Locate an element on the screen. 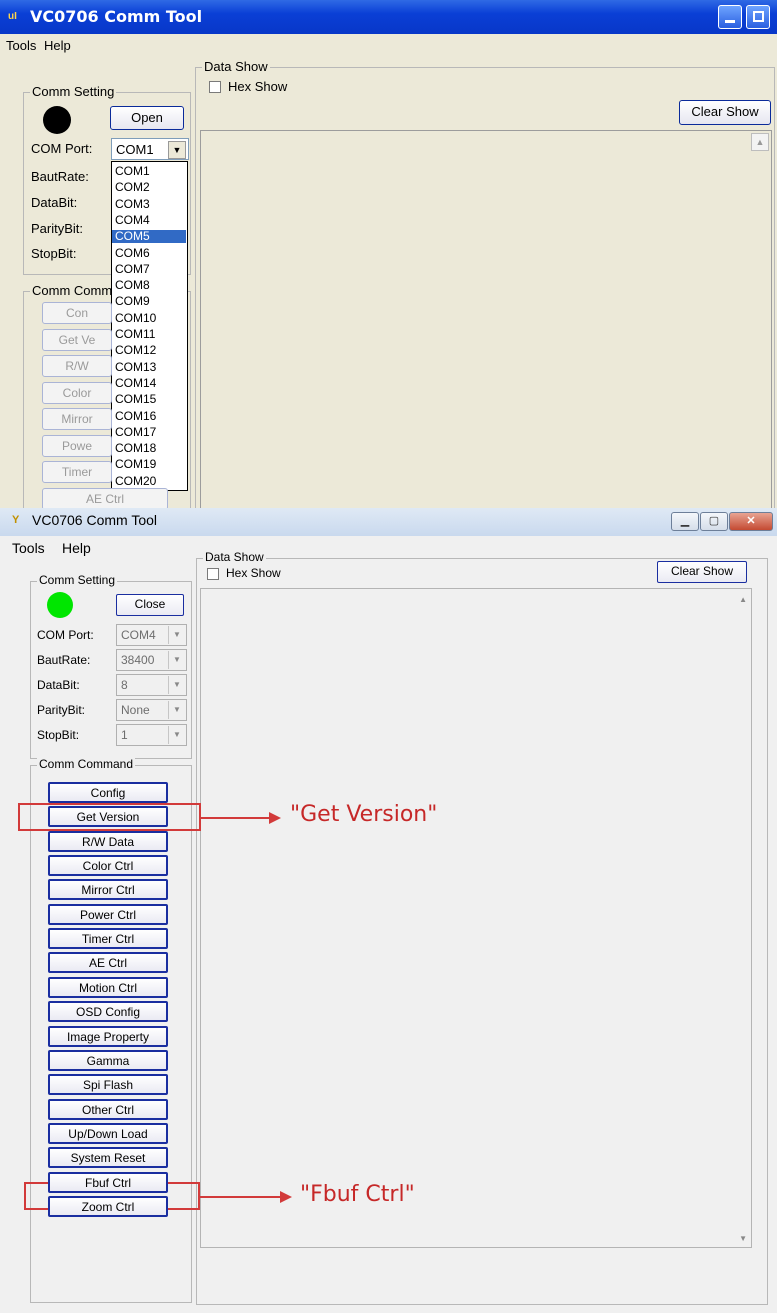  maximize-icon is located at coordinates (758, 16).